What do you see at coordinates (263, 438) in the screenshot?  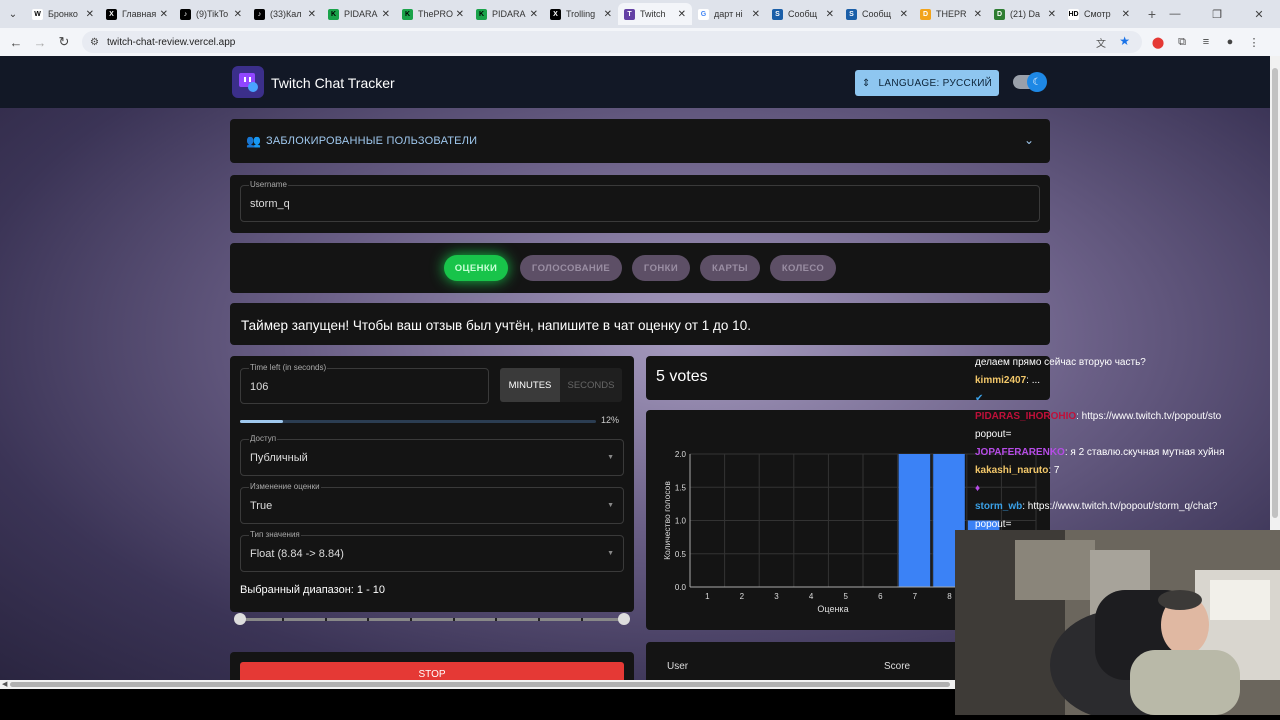 I see `access-label: Доступ` at bounding box center [263, 438].